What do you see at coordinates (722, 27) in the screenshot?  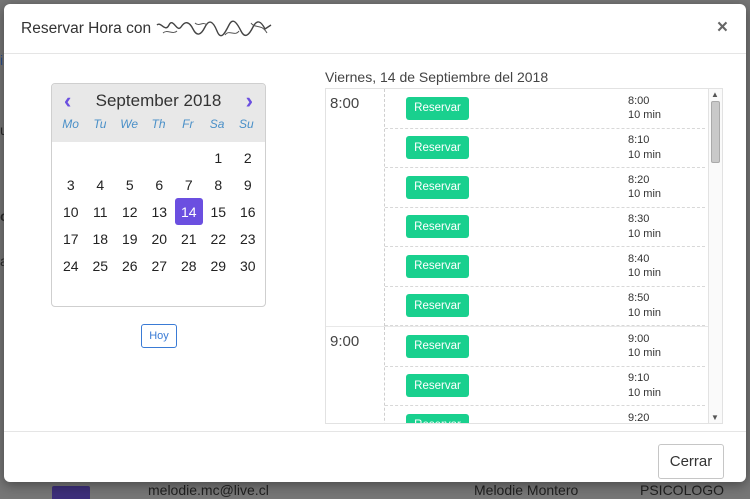 I see `close-icon: ×` at bounding box center [722, 27].